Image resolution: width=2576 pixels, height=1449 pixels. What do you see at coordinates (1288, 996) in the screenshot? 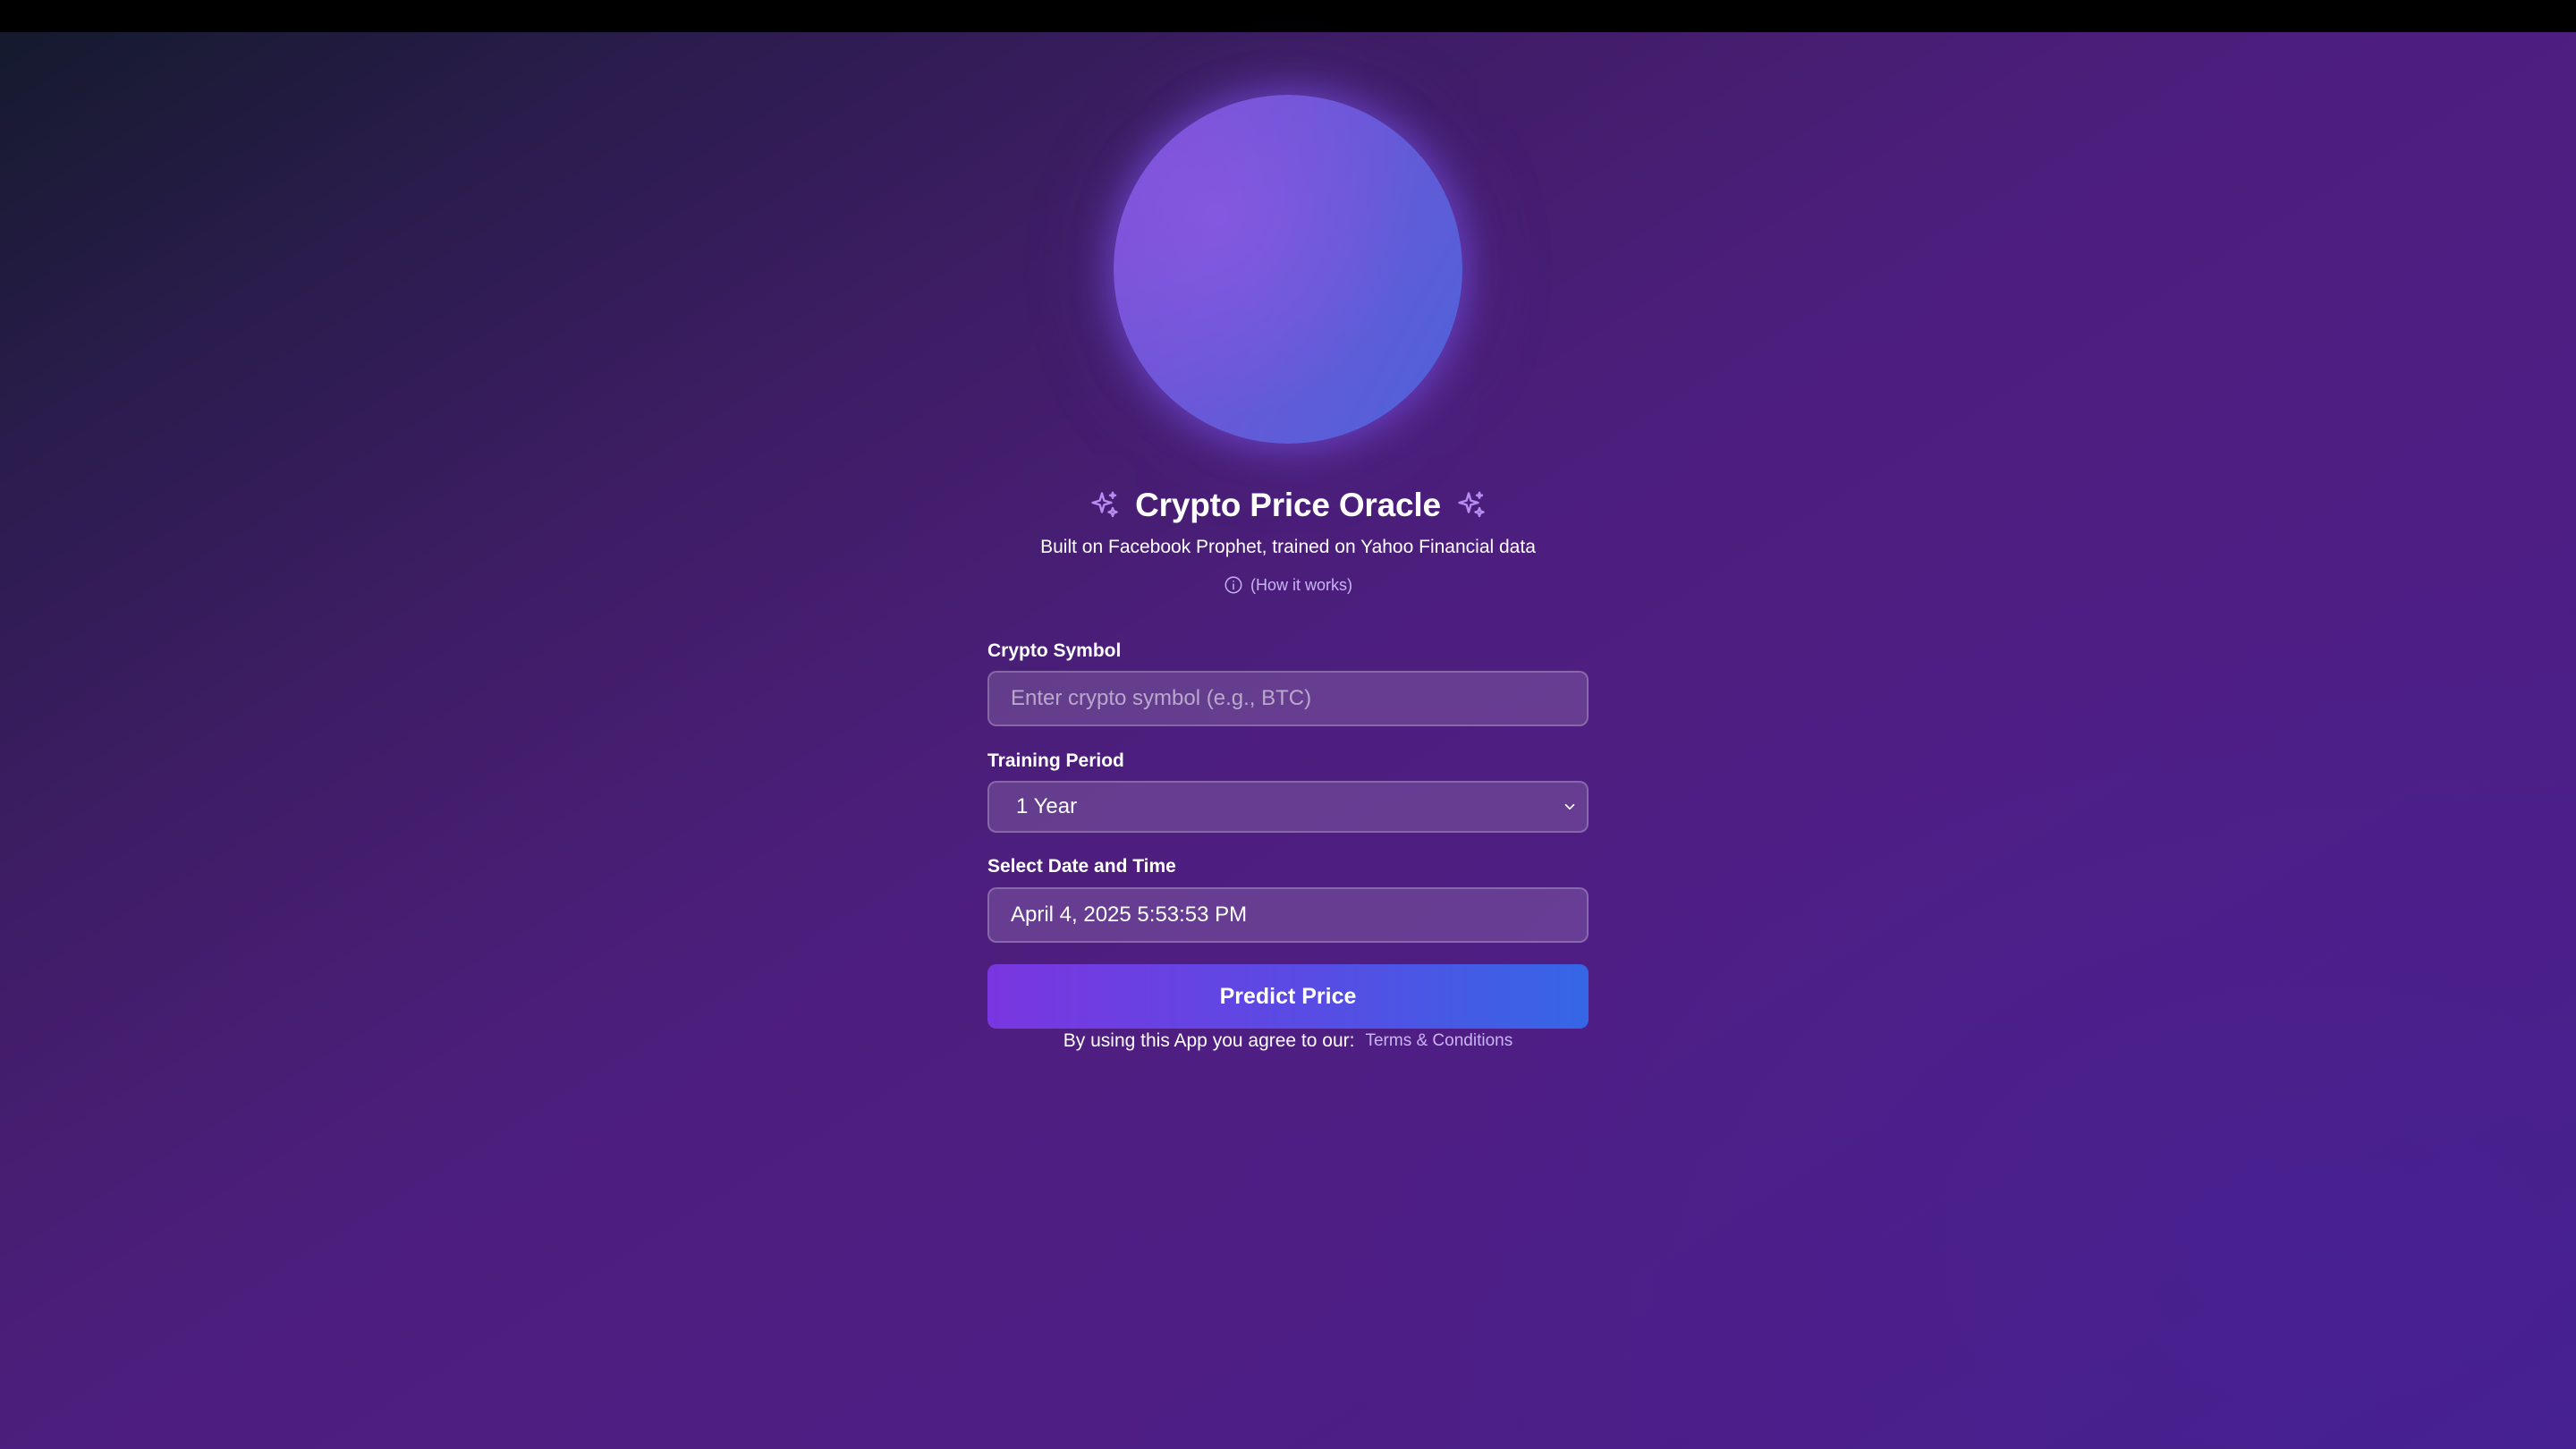
I see `predict-price-button: Predict Price` at bounding box center [1288, 996].